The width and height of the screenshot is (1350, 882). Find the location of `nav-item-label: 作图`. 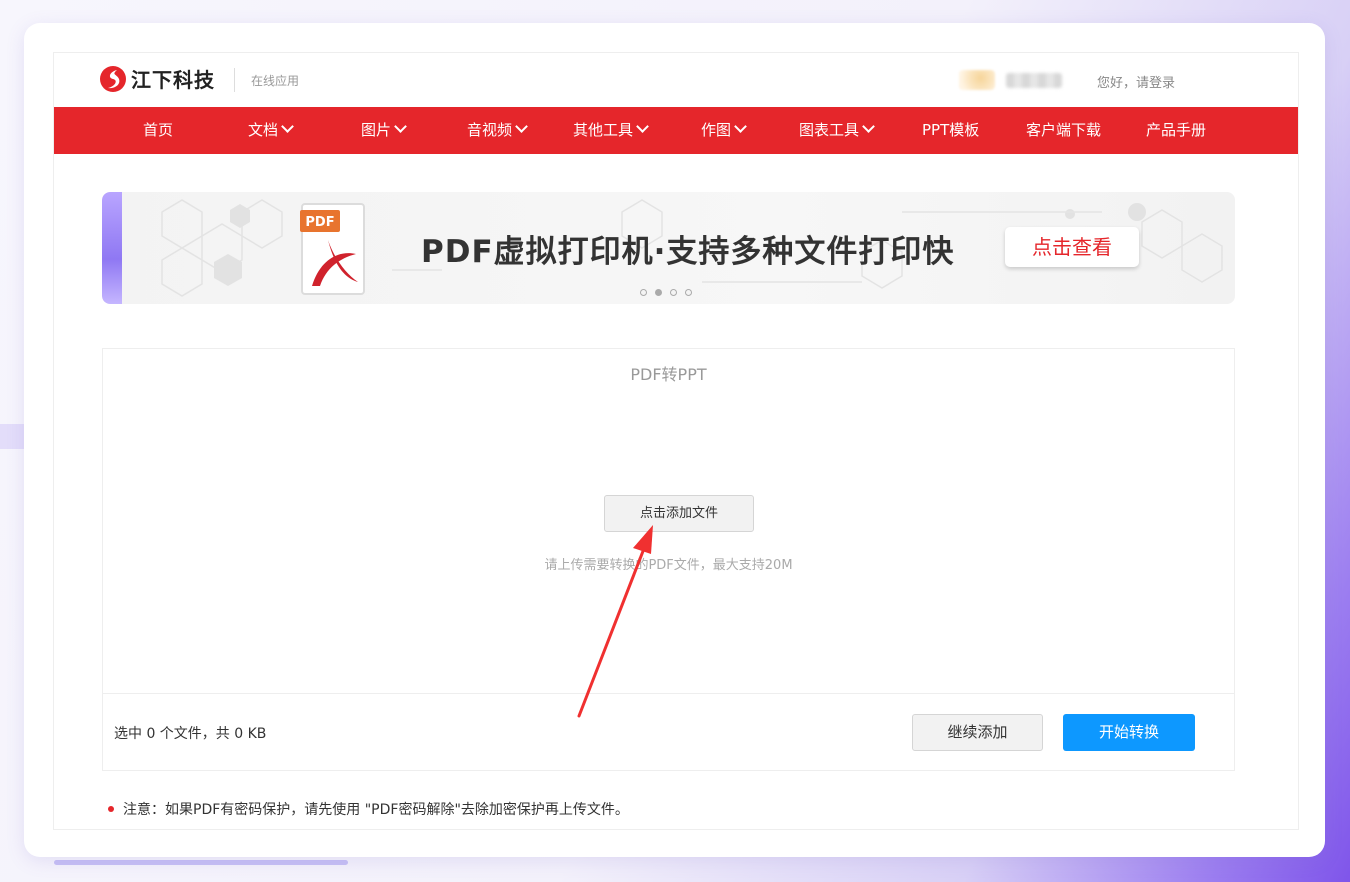

nav-item-label: 作图 is located at coordinates (716, 130).